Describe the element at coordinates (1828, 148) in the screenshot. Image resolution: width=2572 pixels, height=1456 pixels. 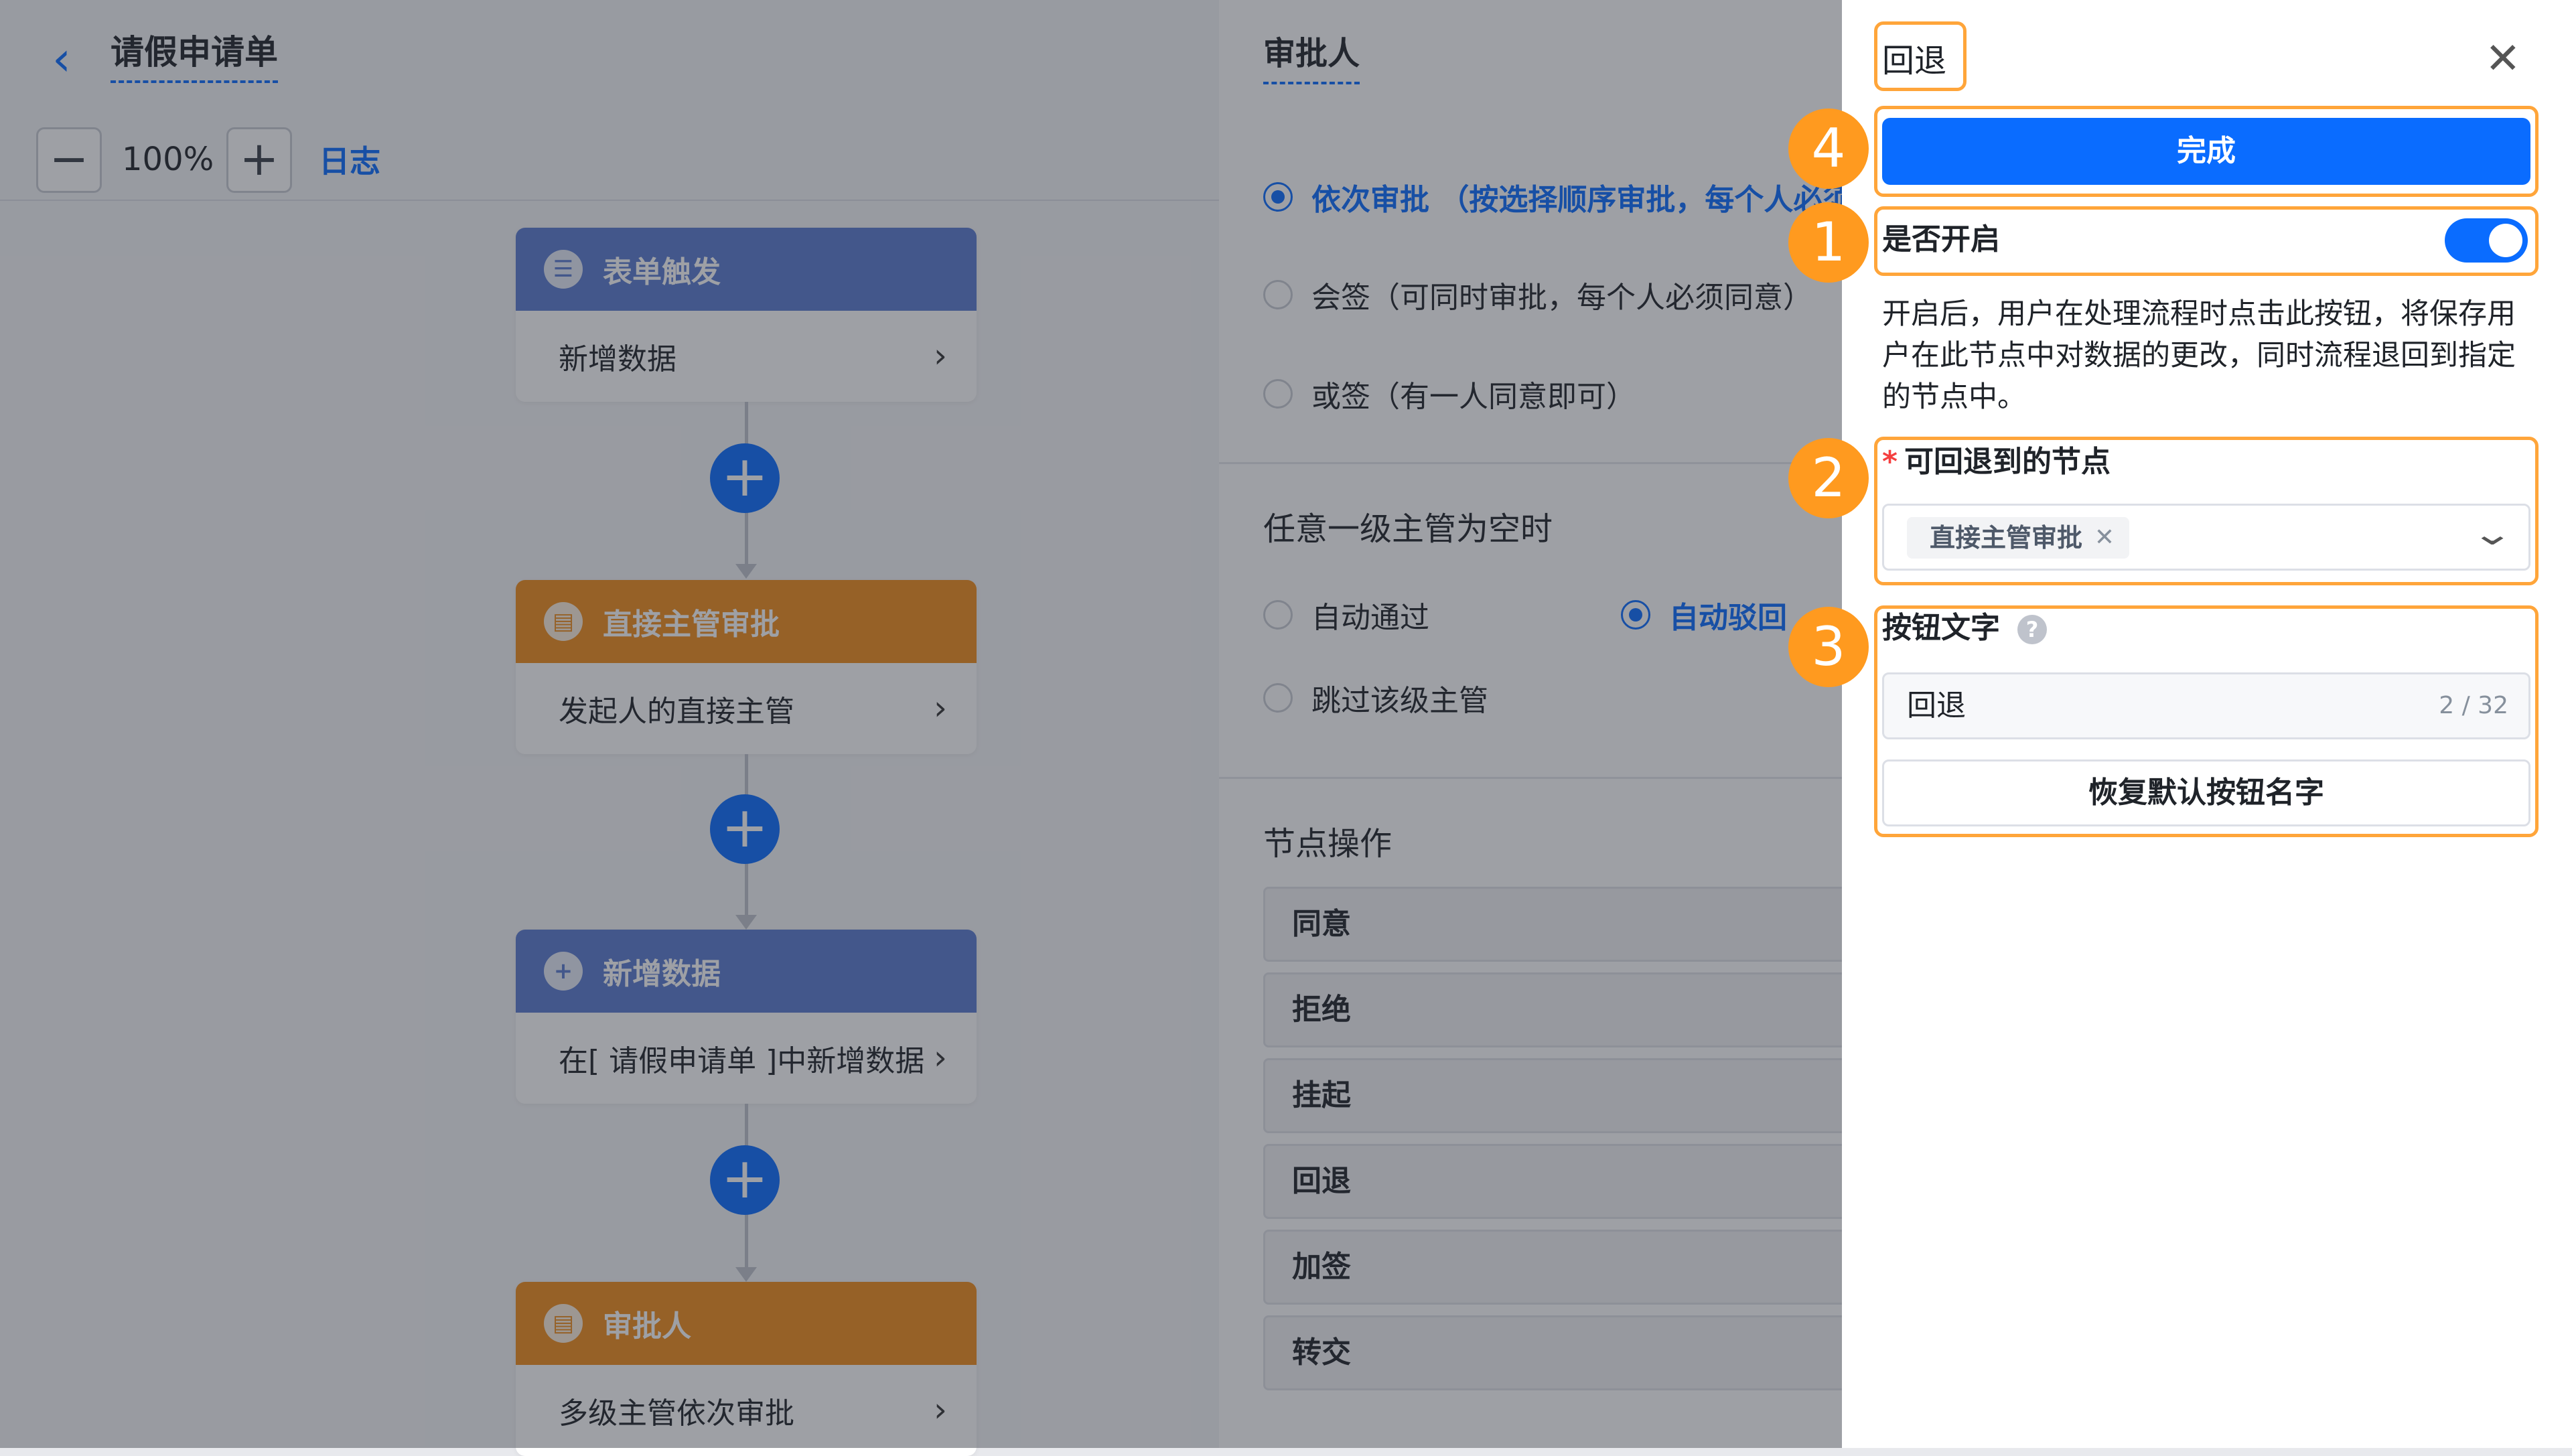
I see `step-badge: 4` at that location.